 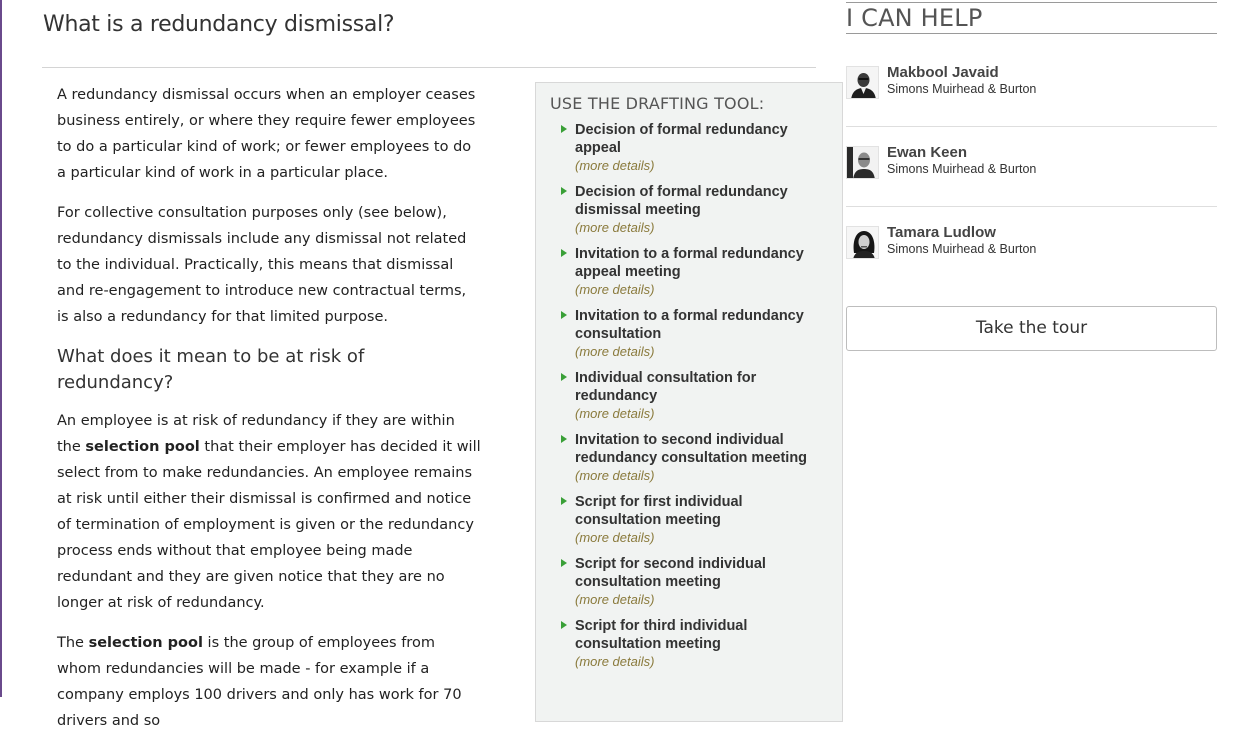 What do you see at coordinates (1031, 33) in the screenshot?
I see `sidebar-heading-divider` at bounding box center [1031, 33].